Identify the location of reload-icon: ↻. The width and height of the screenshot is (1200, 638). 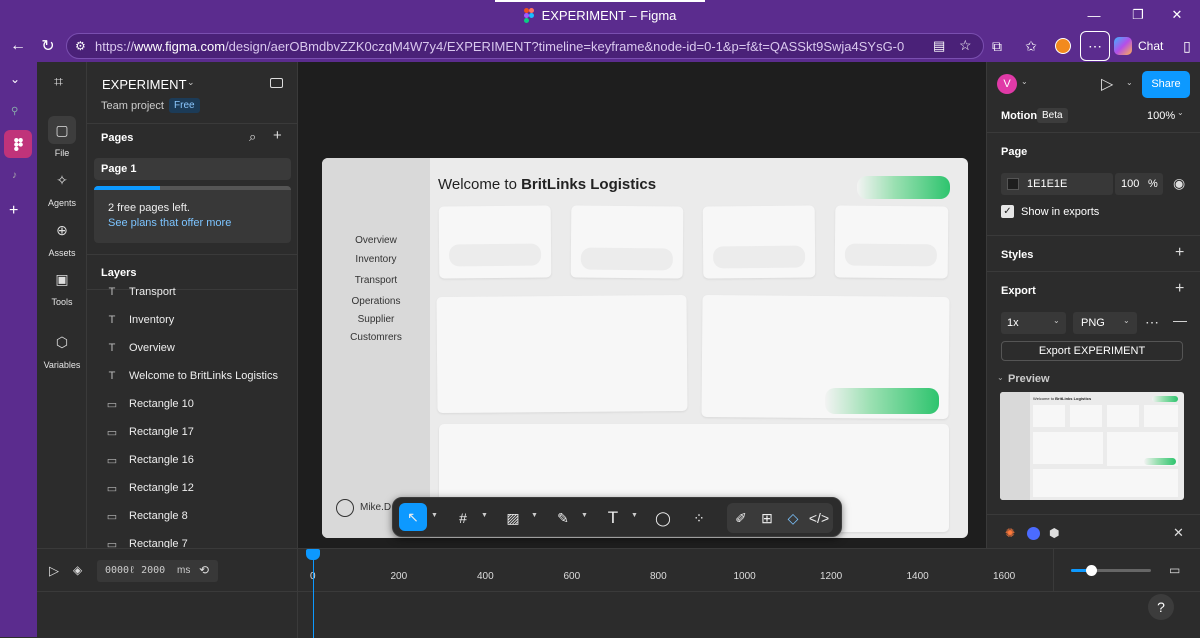
(48, 46).